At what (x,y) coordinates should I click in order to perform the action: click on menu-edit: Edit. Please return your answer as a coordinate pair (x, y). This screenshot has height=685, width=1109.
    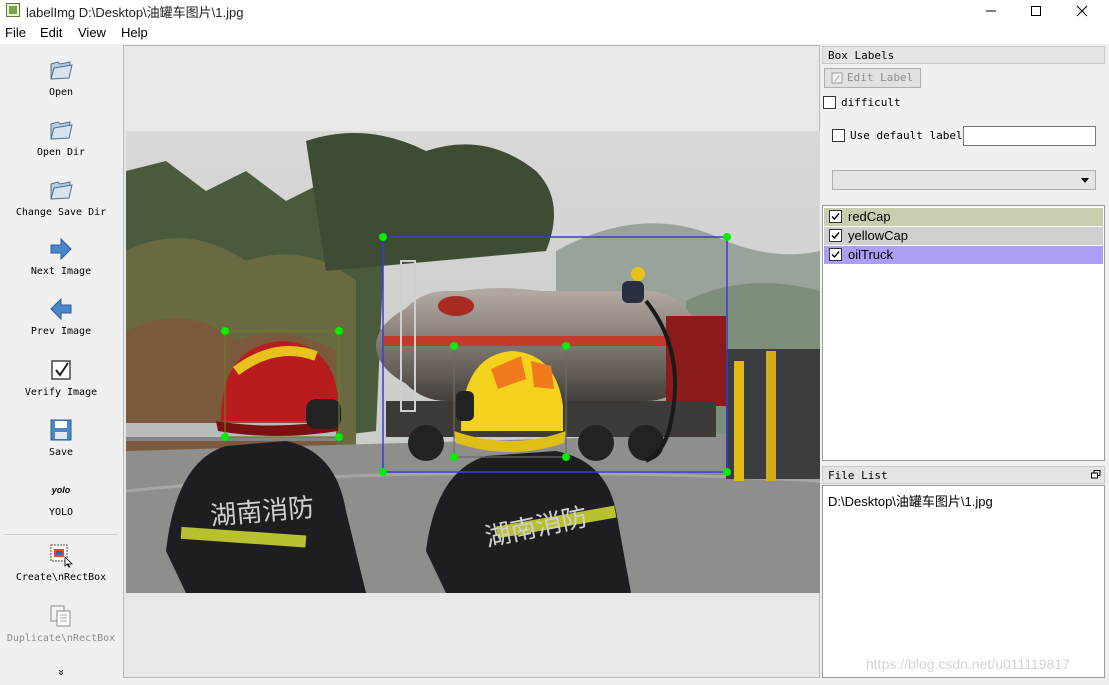
    Looking at the image, I should click on (51, 32).